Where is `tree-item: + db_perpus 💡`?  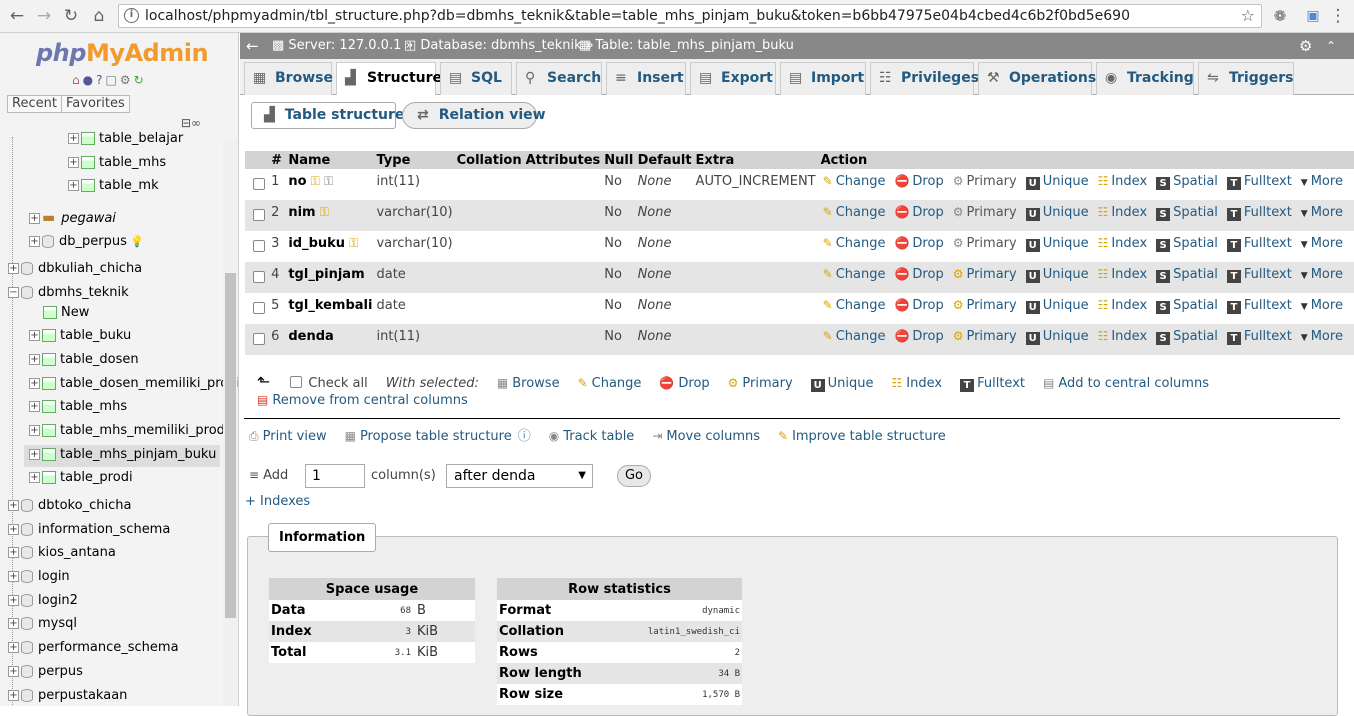
tree-item: + db_perpus 💡 is located at coordinates (86, 243).